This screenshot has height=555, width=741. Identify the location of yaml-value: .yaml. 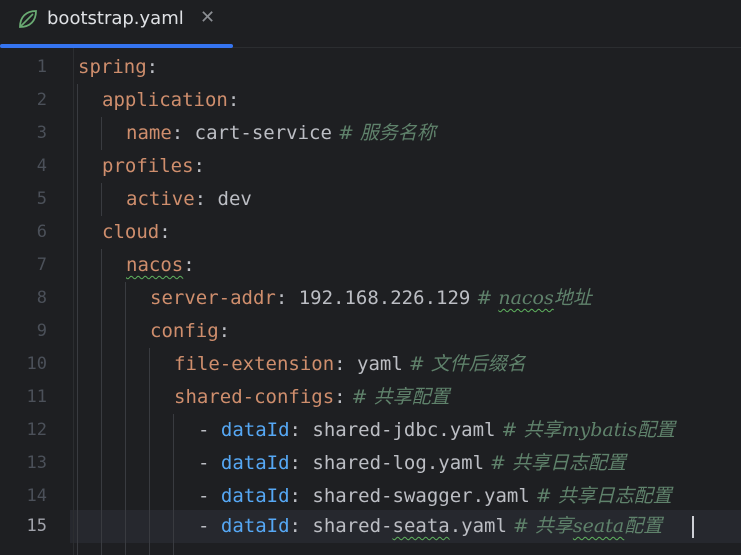
(478, 526).